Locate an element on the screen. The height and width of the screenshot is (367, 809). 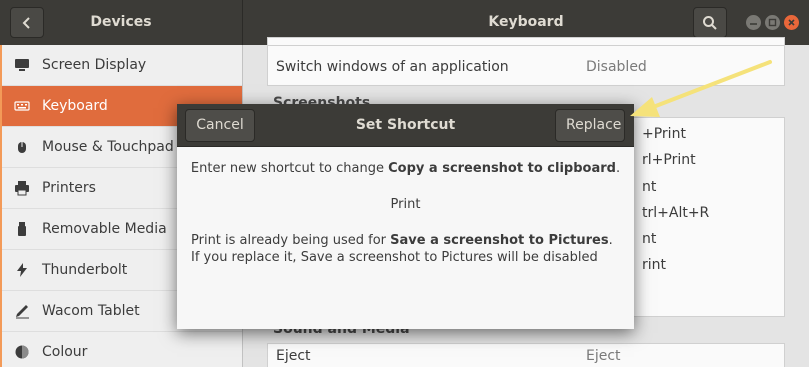
mouse-icon is located at coordinates (22, 147).